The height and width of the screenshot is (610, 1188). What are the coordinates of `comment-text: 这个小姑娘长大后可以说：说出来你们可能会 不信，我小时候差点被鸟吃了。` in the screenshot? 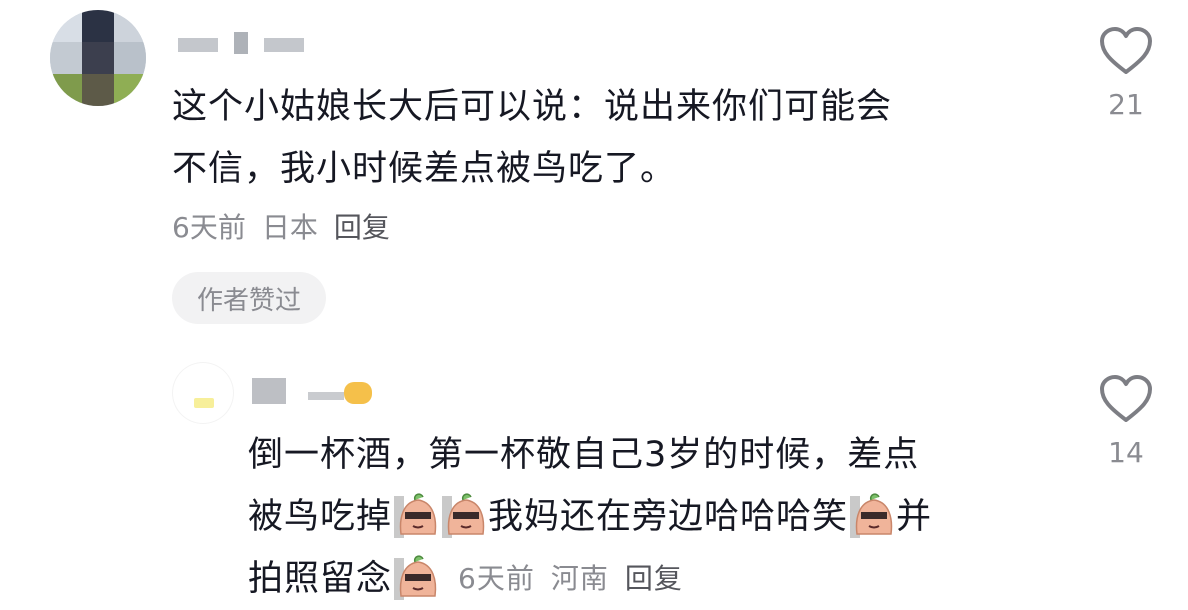 It's located at (532, 138).